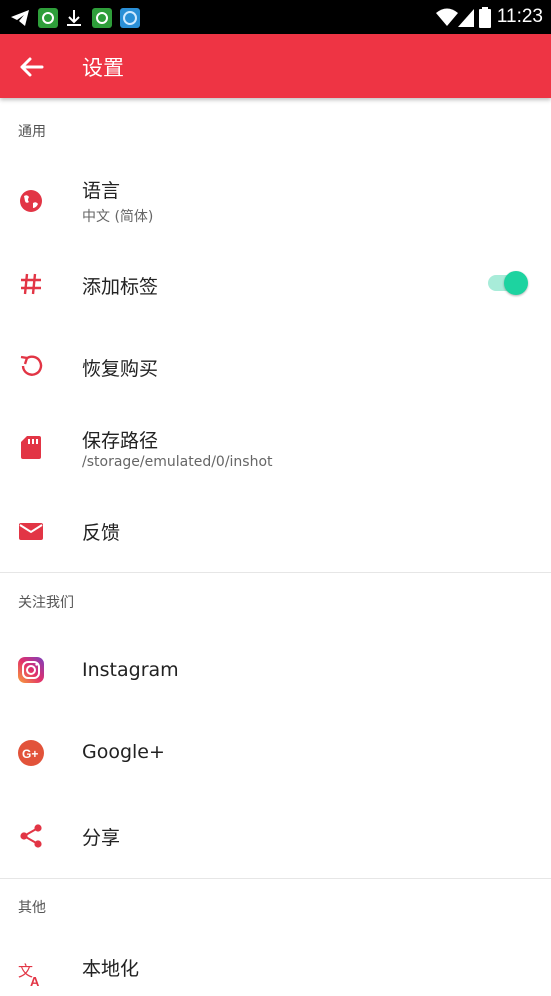 The height and width of the screenshot is (996, 551). I want to click on share-title: 分享, so click(101, 838).